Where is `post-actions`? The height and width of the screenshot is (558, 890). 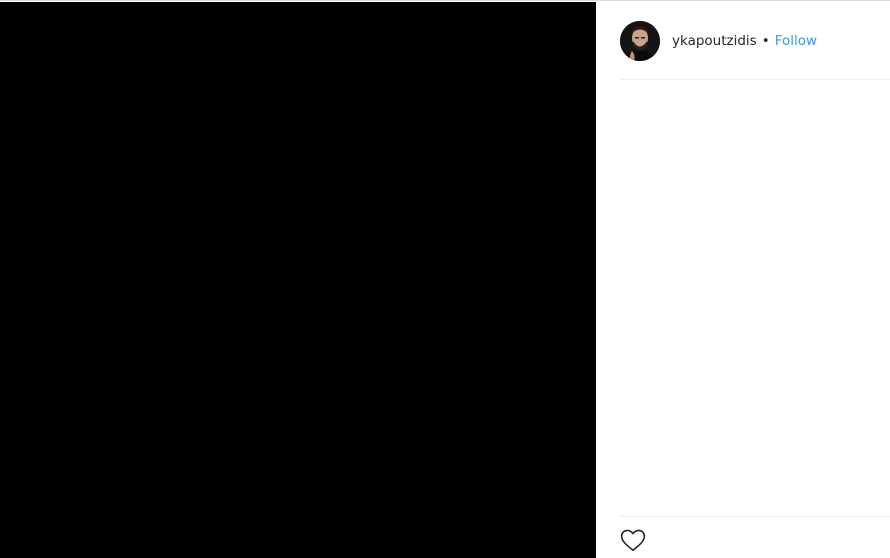
post-actions is located at coordinates (755, 537).